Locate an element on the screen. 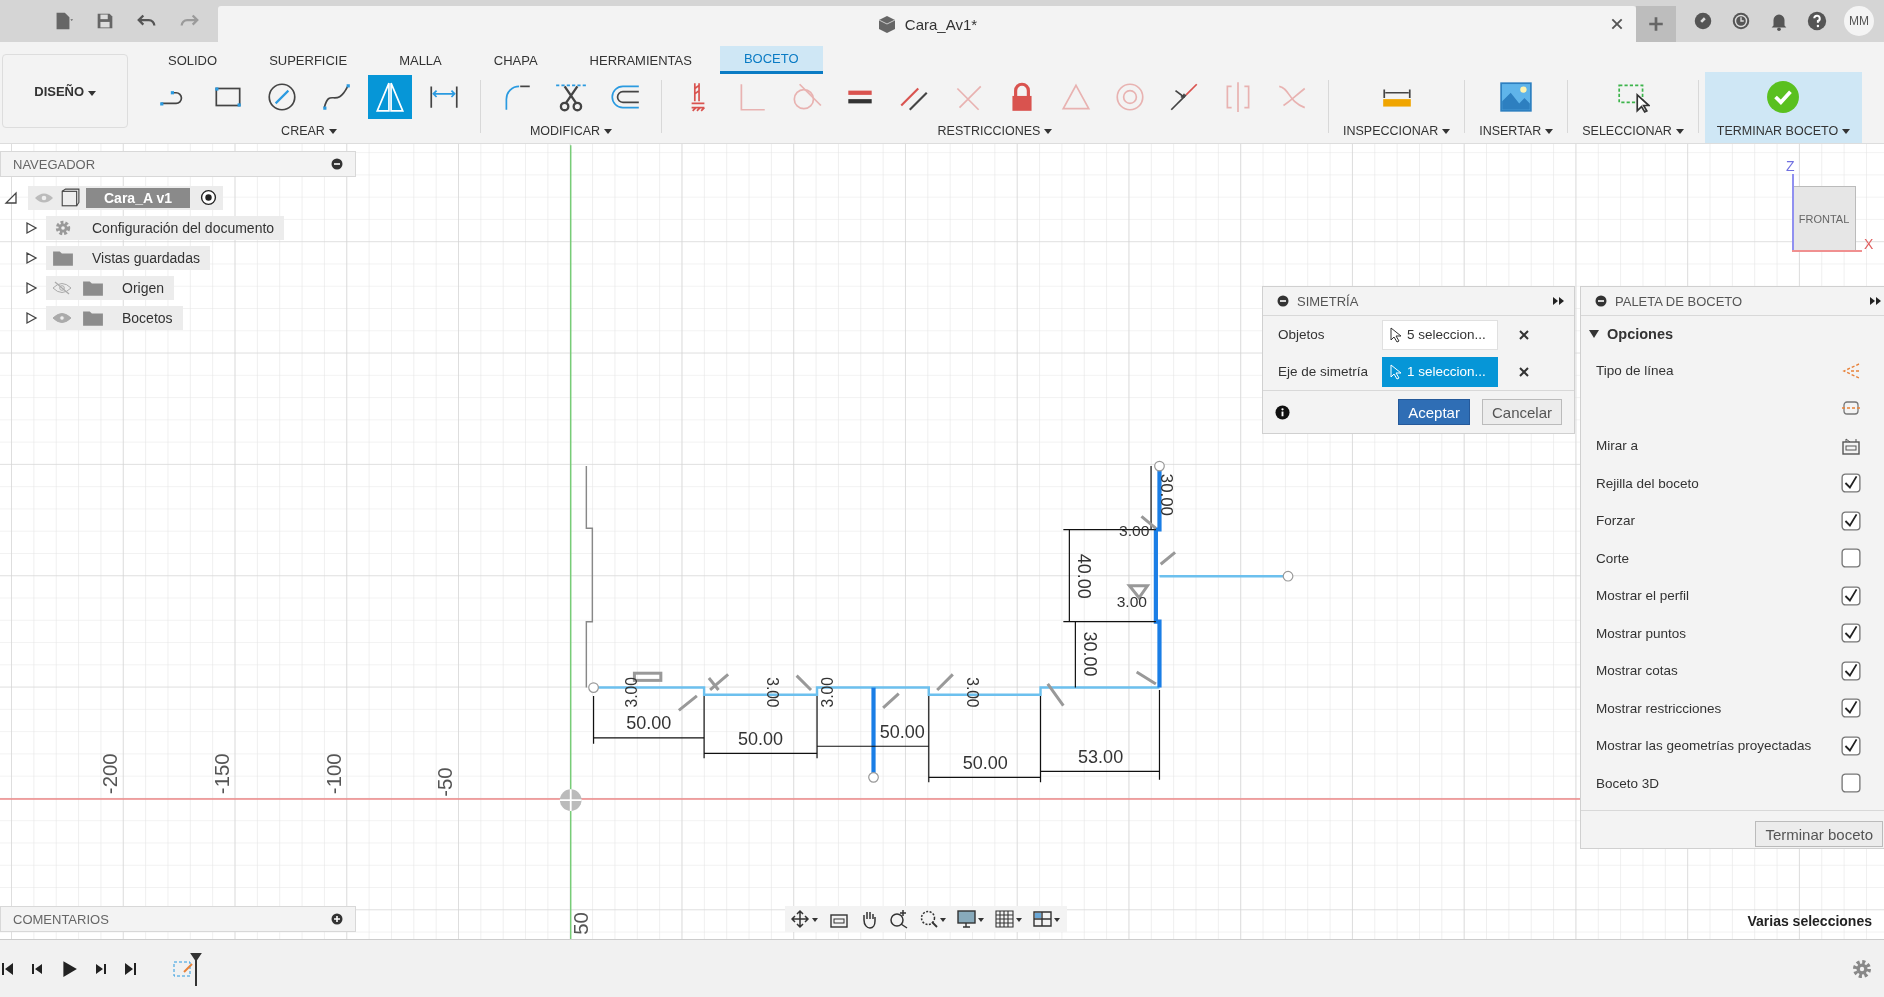  viewcube: FRONTAL is located at coordinates (1824, 219).